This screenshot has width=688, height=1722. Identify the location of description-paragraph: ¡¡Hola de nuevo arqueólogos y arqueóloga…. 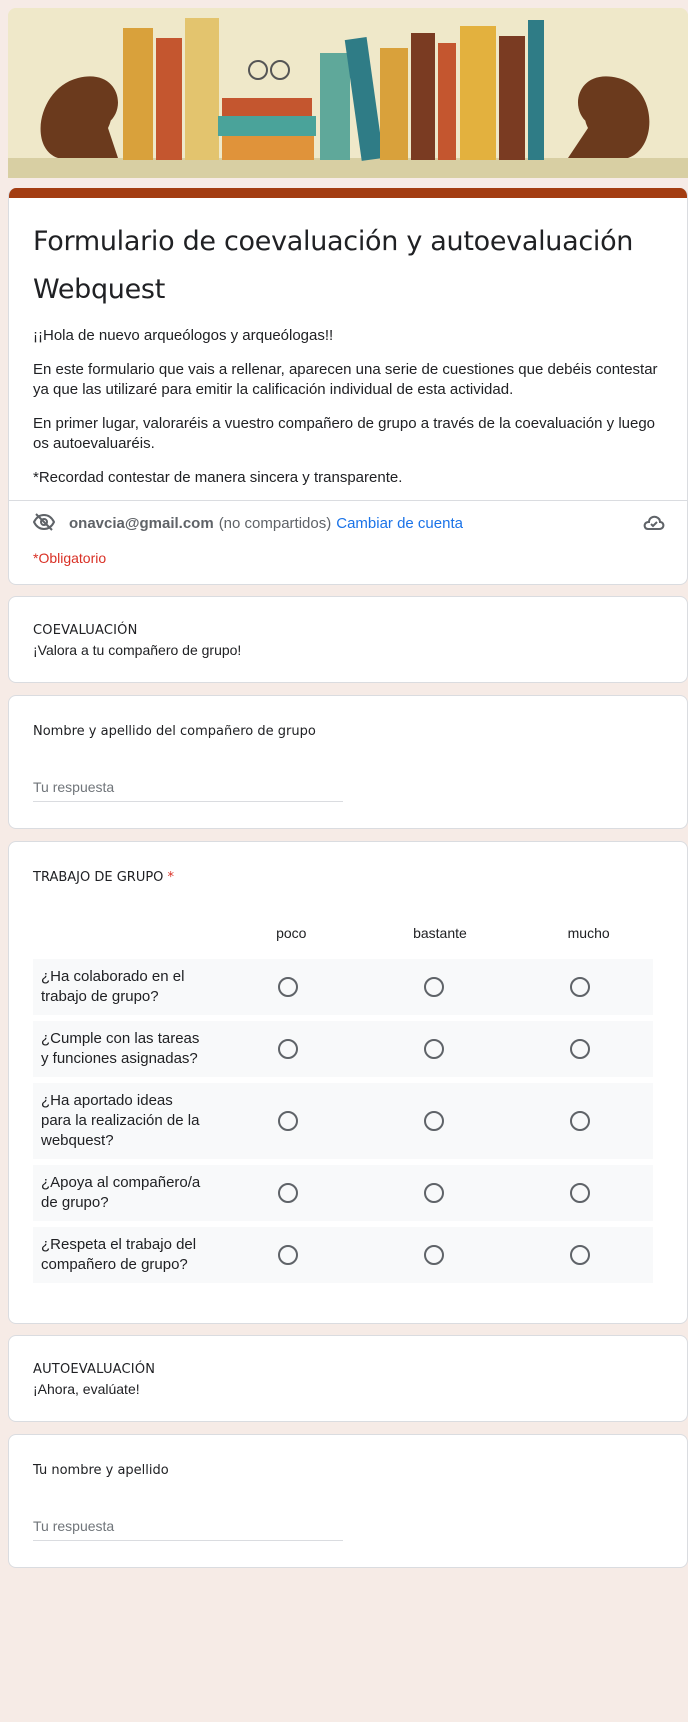
(183, 335).